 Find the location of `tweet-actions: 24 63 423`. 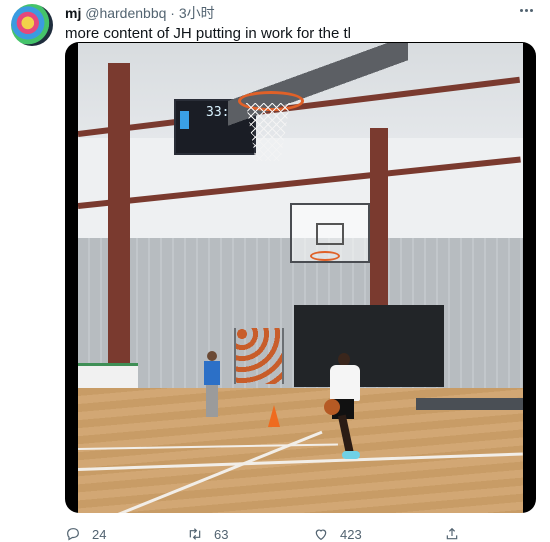

tweet-actions: 24 63 423 is located at coordinates (300, 534).